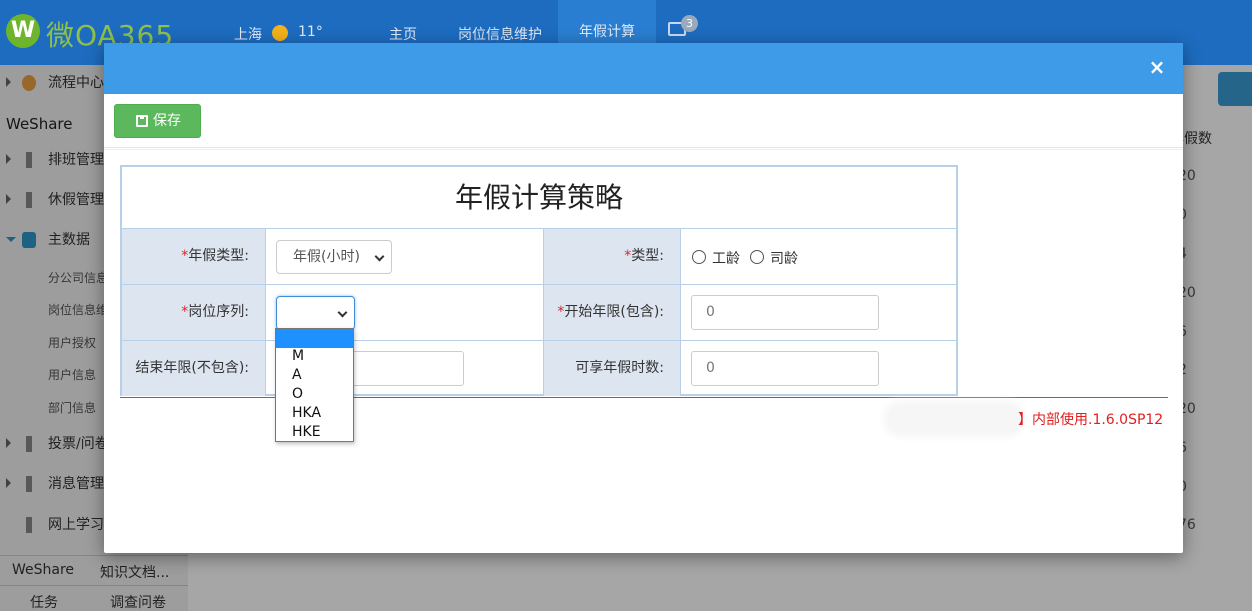 This screenshot has width=1252, height=611. I want to click on radio-label: 工龄, so click(726, 259).